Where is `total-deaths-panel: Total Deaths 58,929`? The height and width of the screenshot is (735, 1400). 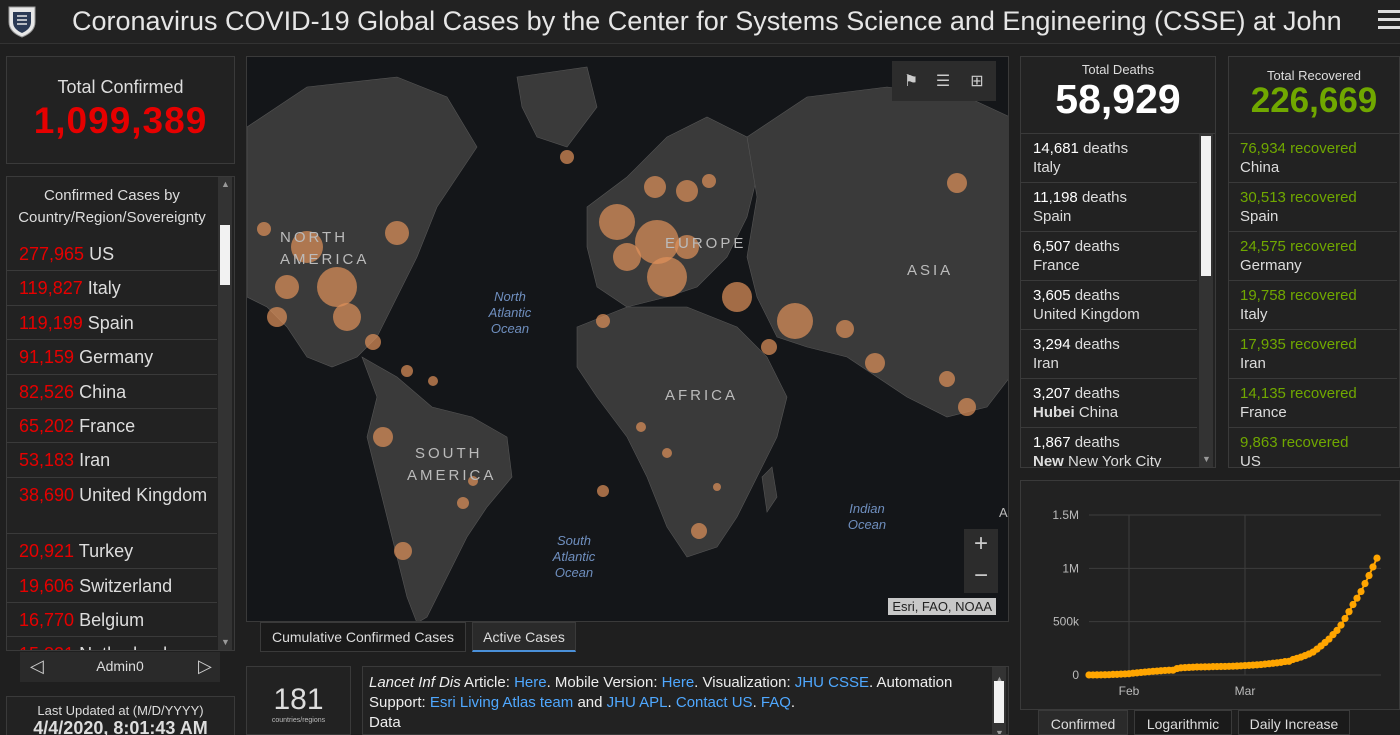
total-deaths-panel: Total Deaths 58,929 is located at coordinates (1118, 95).